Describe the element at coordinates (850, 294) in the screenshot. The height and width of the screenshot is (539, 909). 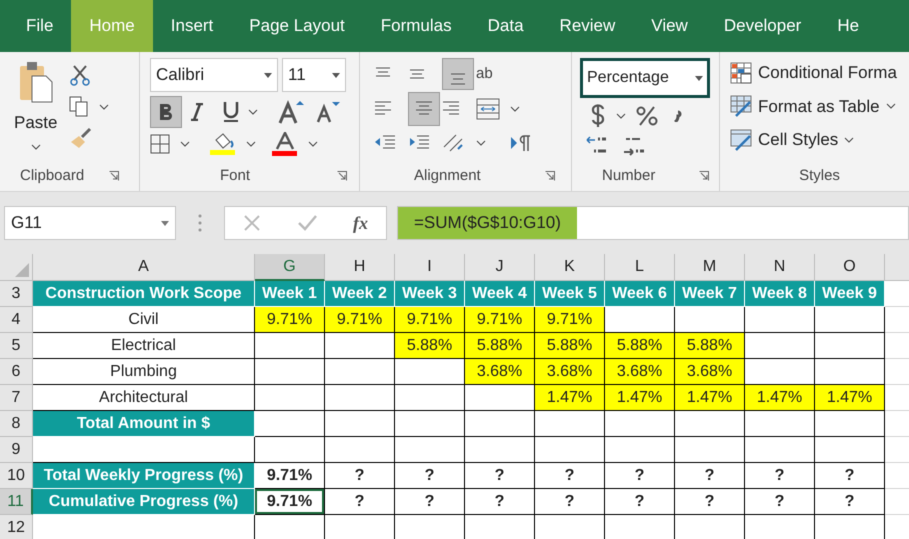
I see `header-cell: Week 9` at that location.